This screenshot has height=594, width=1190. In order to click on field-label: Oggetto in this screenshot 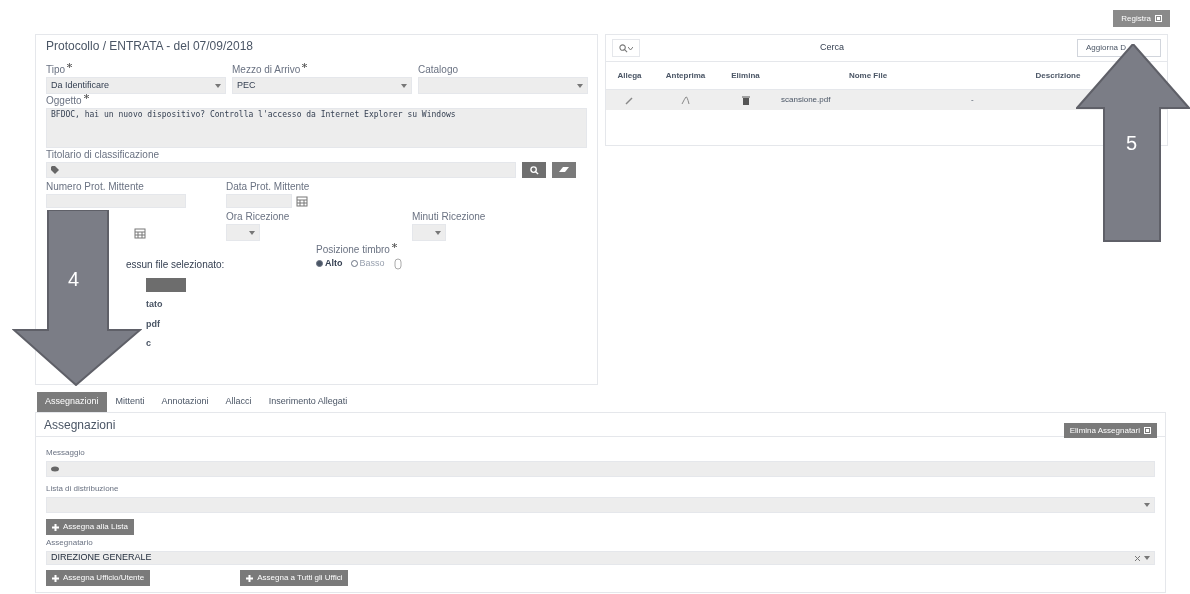, I will do `click(64, 101)`.